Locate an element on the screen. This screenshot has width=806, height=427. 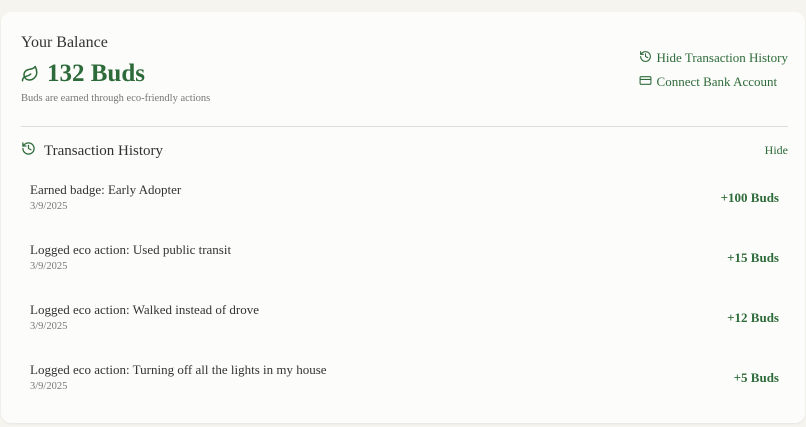
hide-transaction-history-button: Hide Transaction History is located at coordinates (713, 58).